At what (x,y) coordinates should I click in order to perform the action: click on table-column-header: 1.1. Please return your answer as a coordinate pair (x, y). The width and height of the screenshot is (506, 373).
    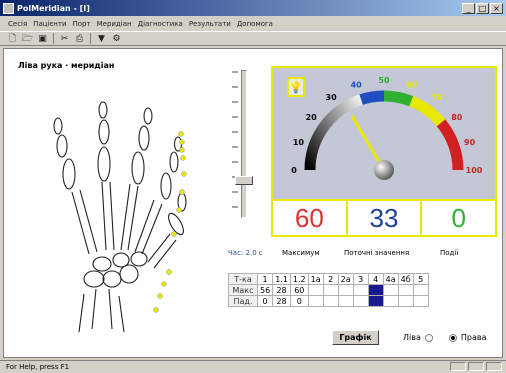
    Looking at the image, I should click on (281, 279).